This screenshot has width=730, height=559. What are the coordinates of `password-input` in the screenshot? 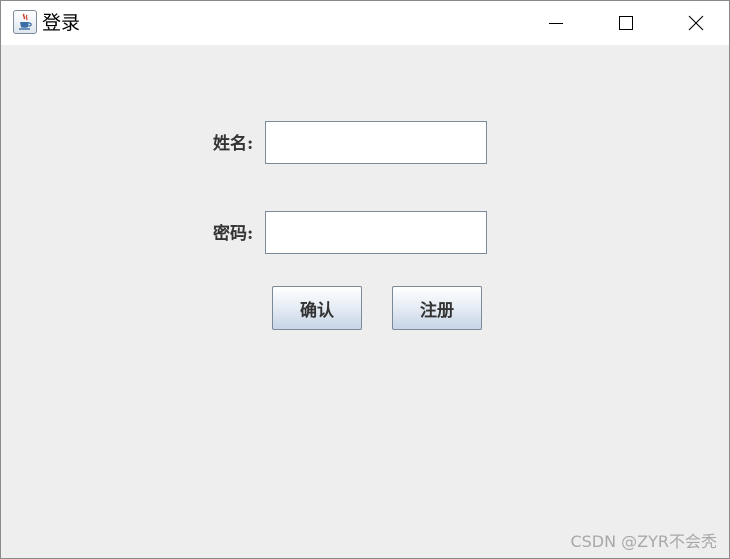 It's located at (376, 232).